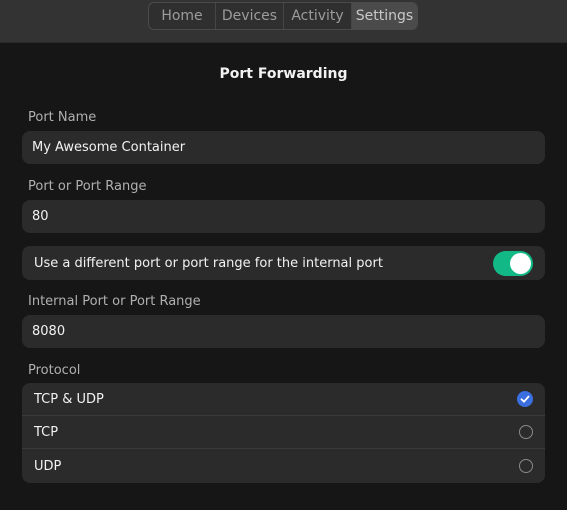 This screenshot has width=567, height=510. What do you see at coordinates (62, 117) in the screenshot?
I see `port-name-label: Port Name` at bounding box center [62, 117].